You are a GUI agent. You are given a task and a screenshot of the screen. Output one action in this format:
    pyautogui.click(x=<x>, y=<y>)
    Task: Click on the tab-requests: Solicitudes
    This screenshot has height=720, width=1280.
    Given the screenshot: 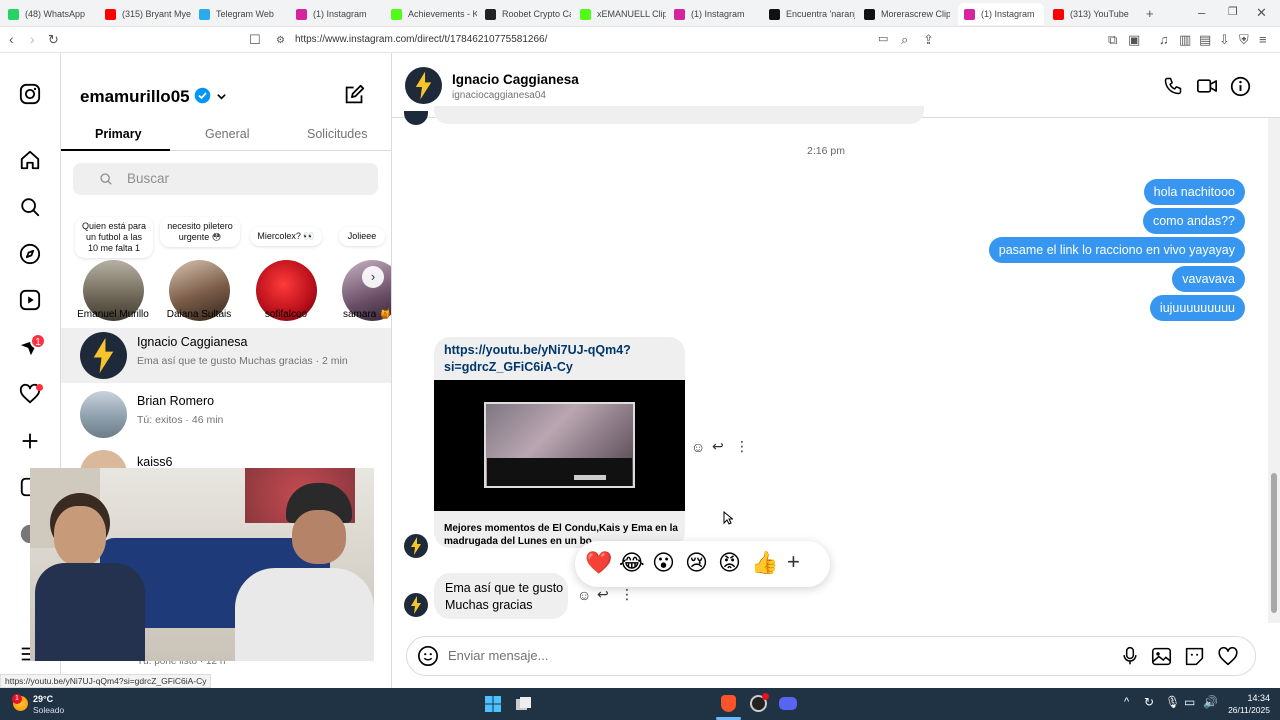 What is the action you would take?
    pyautogui.click(x=337, y=134)
    